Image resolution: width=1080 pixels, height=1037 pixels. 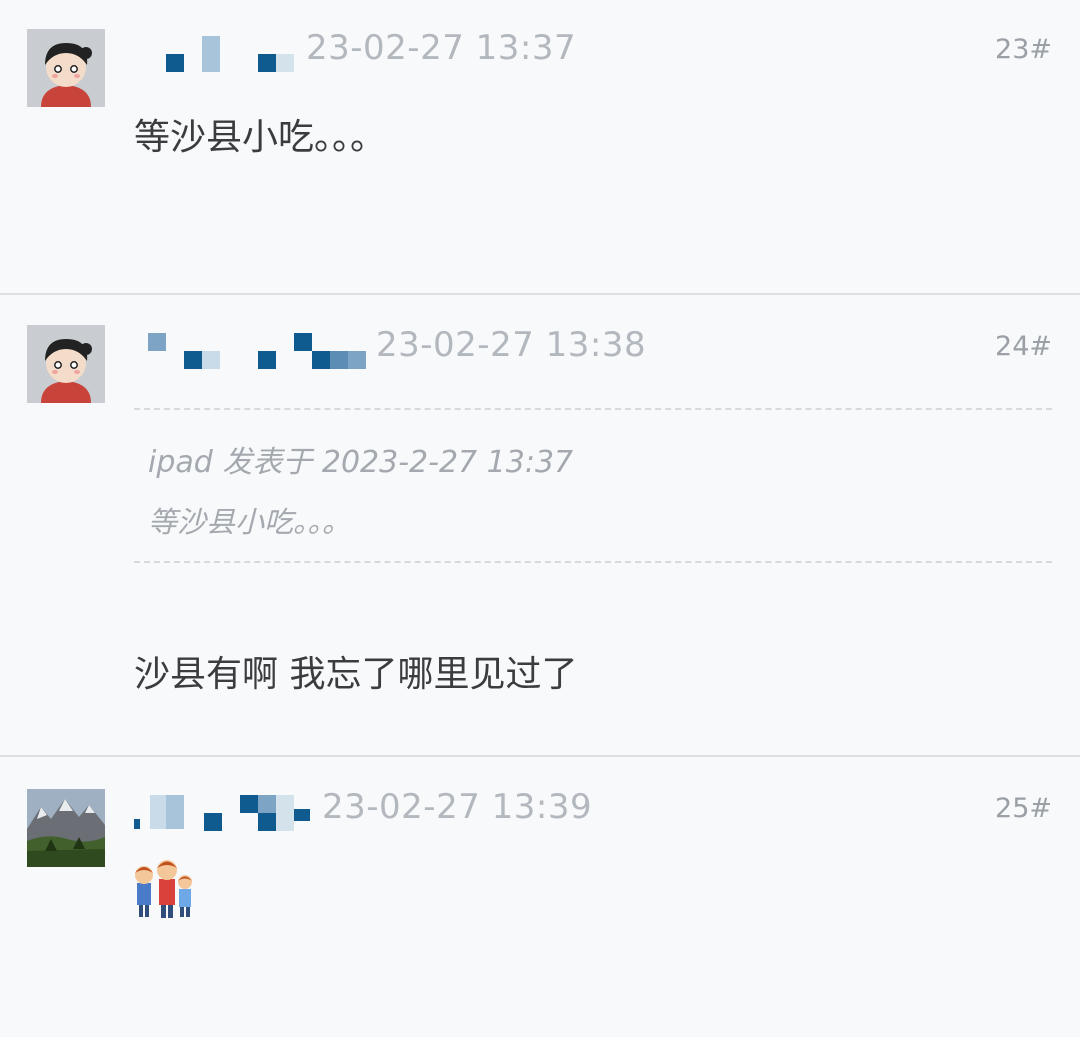 I want to click on post-content: 沙县有啊 我忘了哪里见过了, so click(x=356, y=674).